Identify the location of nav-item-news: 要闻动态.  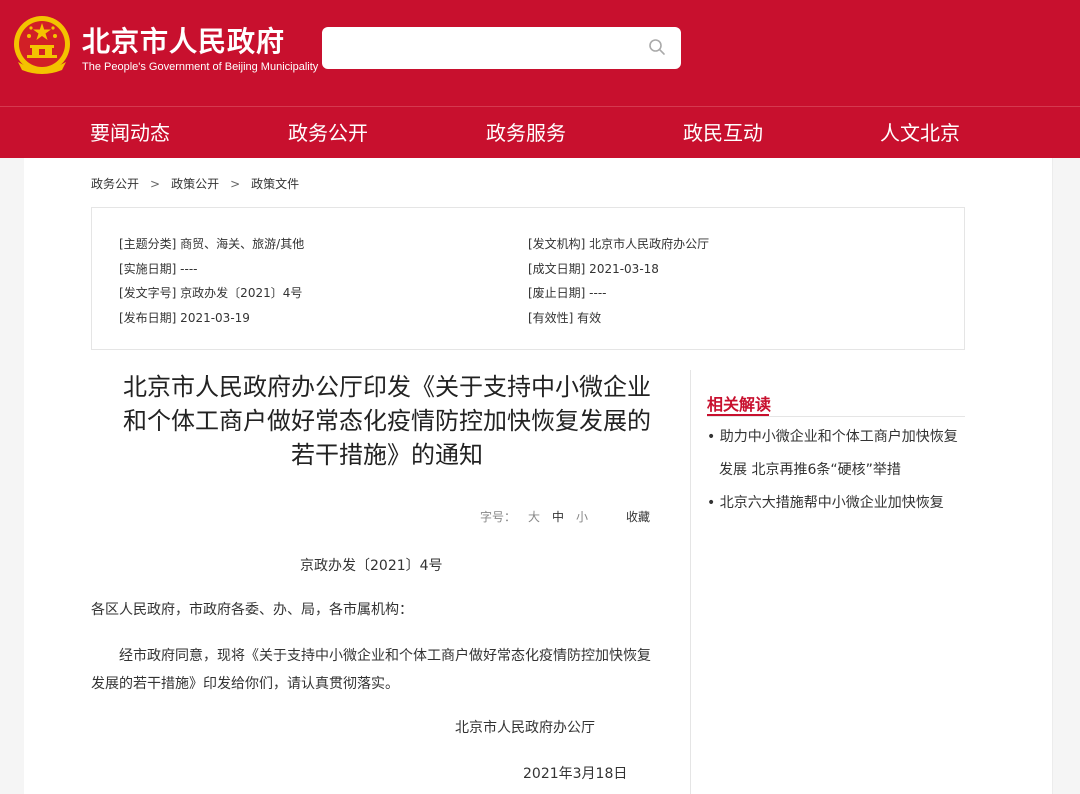
(130, 133).